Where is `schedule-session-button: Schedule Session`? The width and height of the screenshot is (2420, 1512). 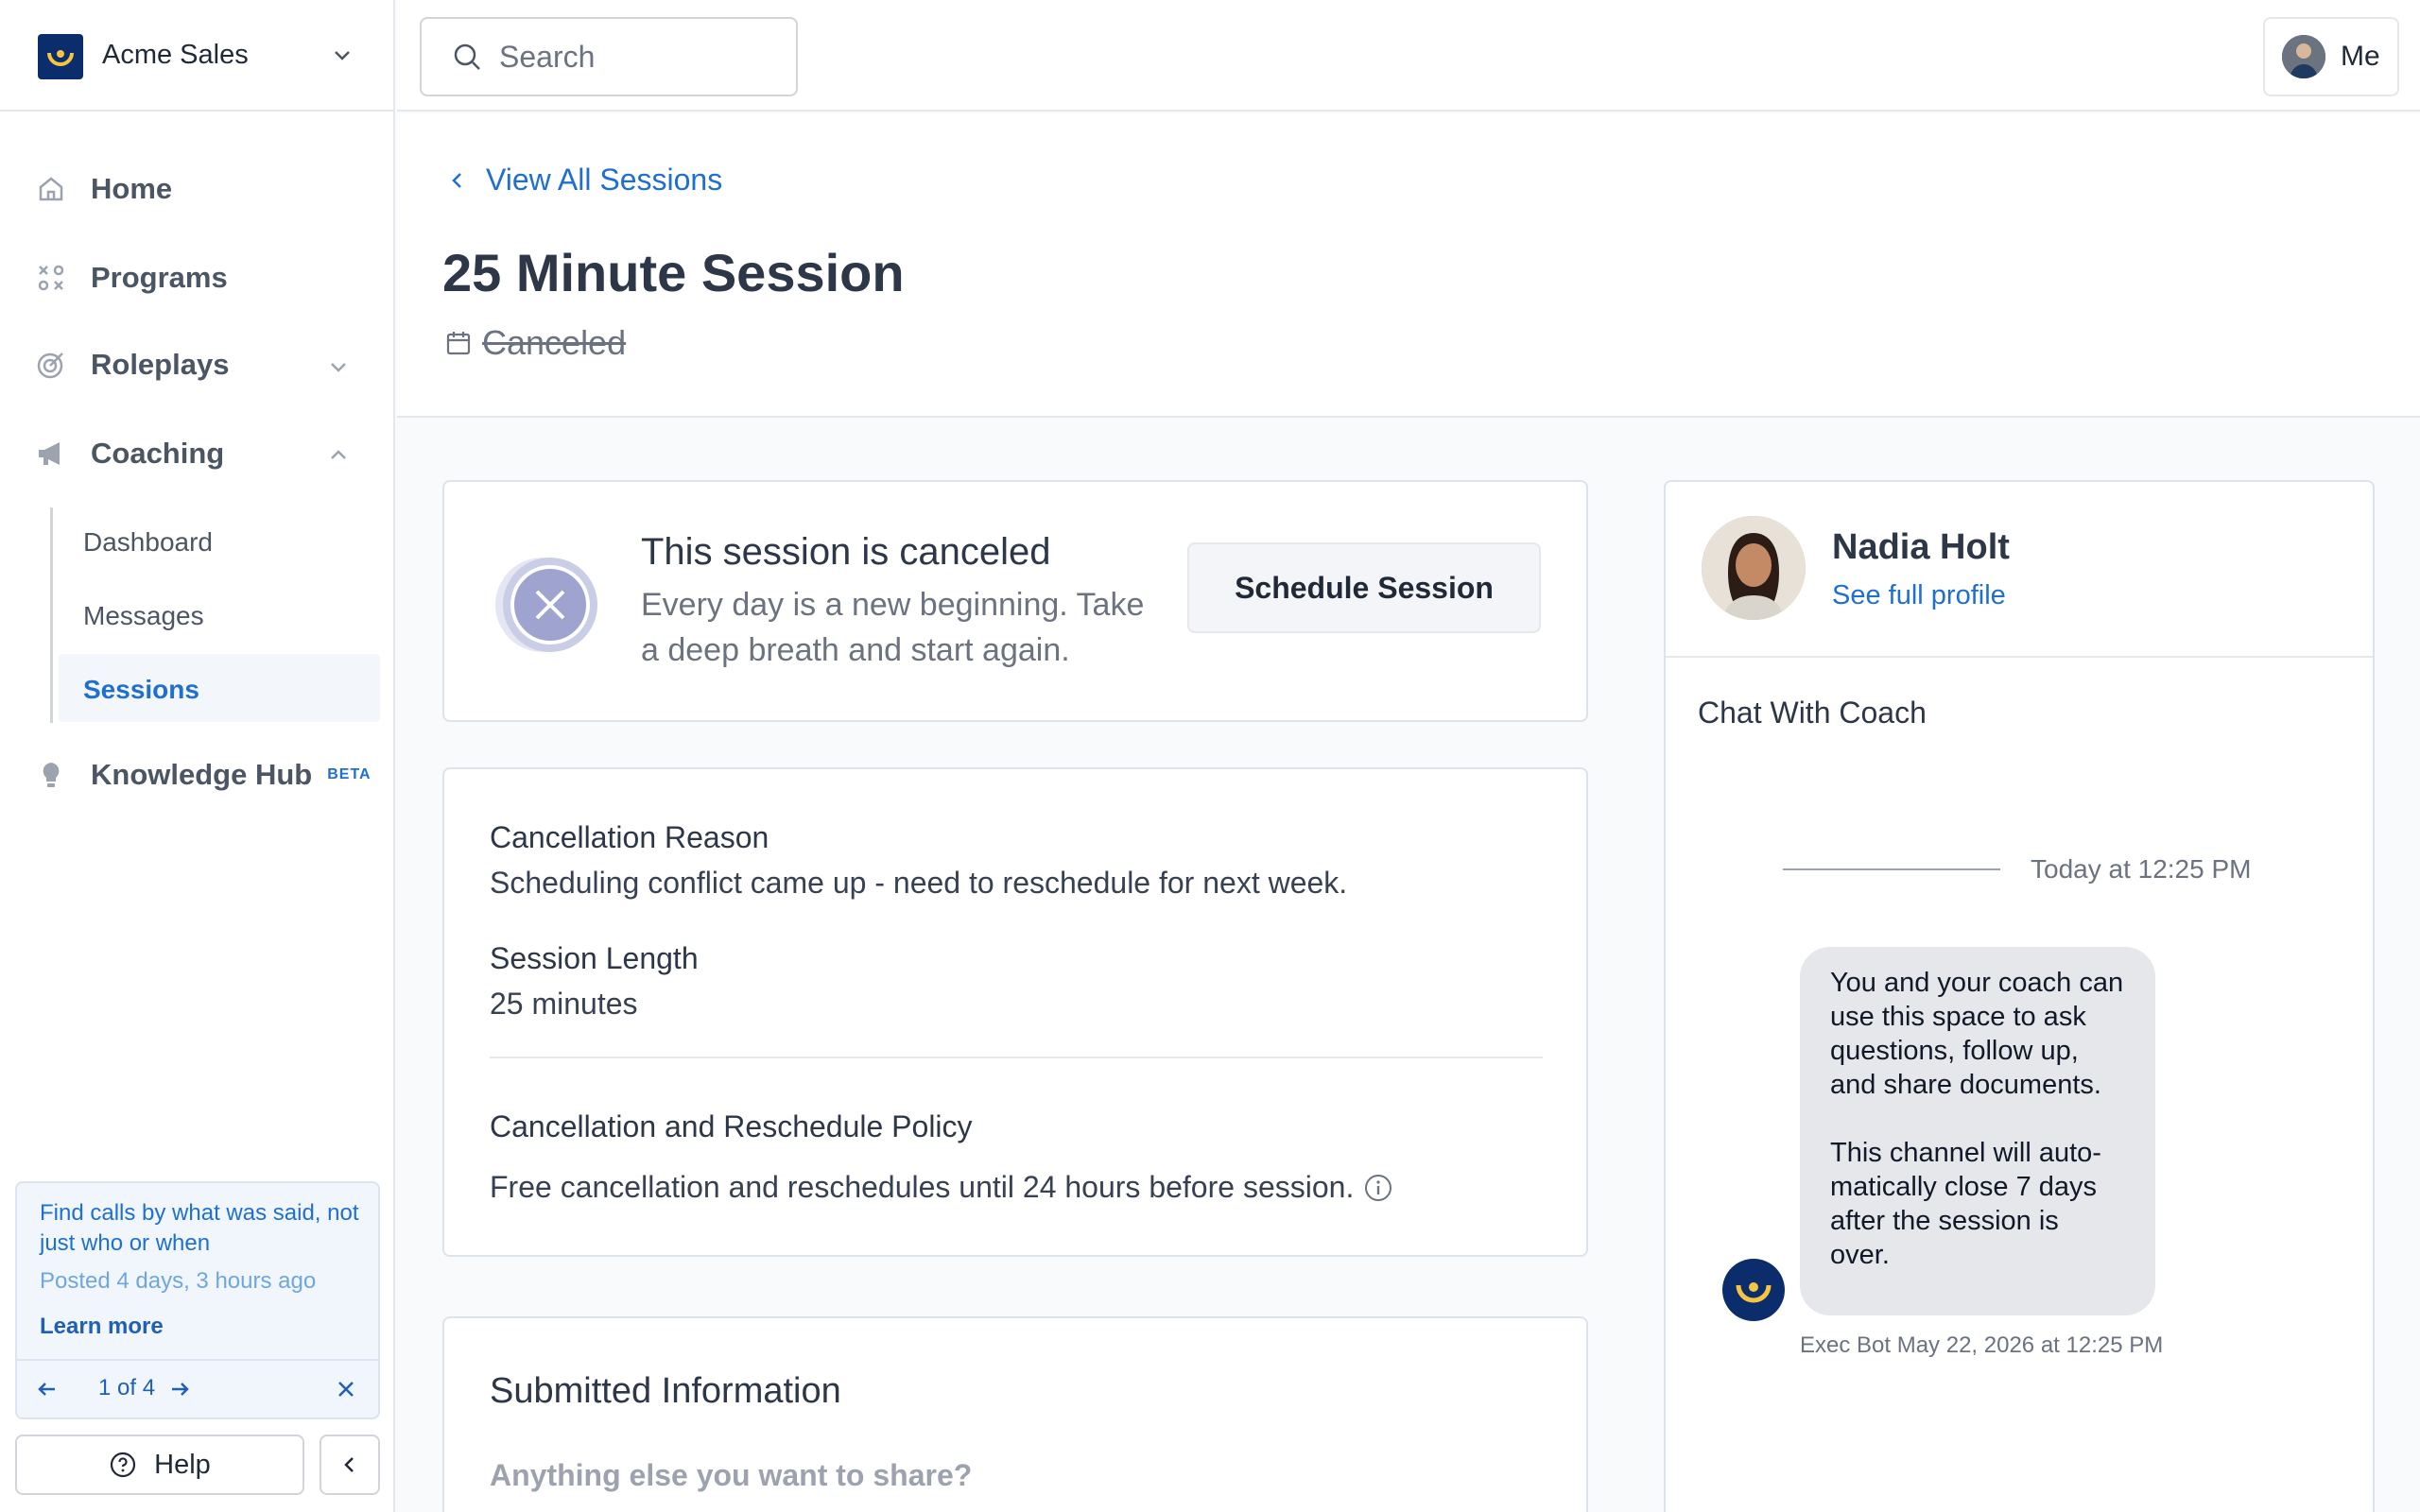 schedule-session-button: Schedule Session is located at coordinates (1364, 587).